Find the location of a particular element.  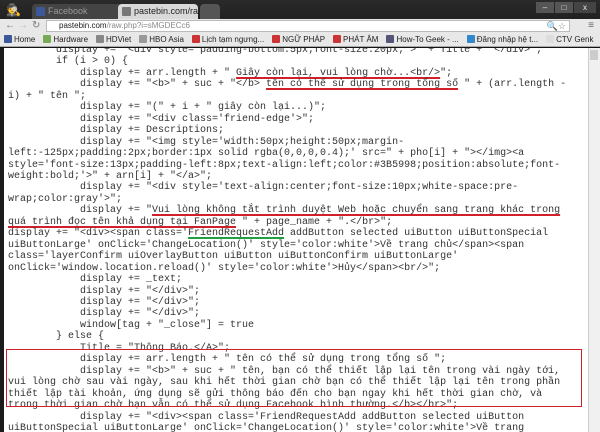

bookmark-item: Home is located at coordinates (19, 39).